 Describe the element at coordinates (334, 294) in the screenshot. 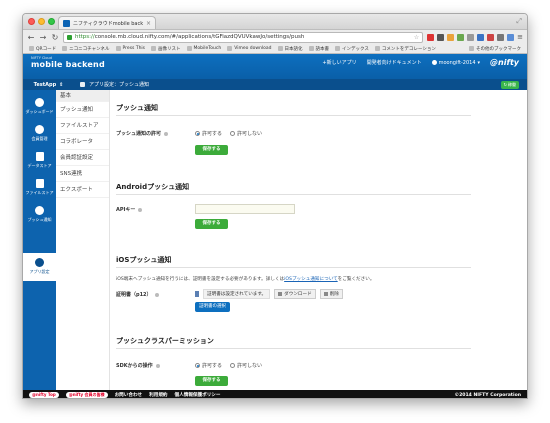

I see `delete-label: 削除` at that location.